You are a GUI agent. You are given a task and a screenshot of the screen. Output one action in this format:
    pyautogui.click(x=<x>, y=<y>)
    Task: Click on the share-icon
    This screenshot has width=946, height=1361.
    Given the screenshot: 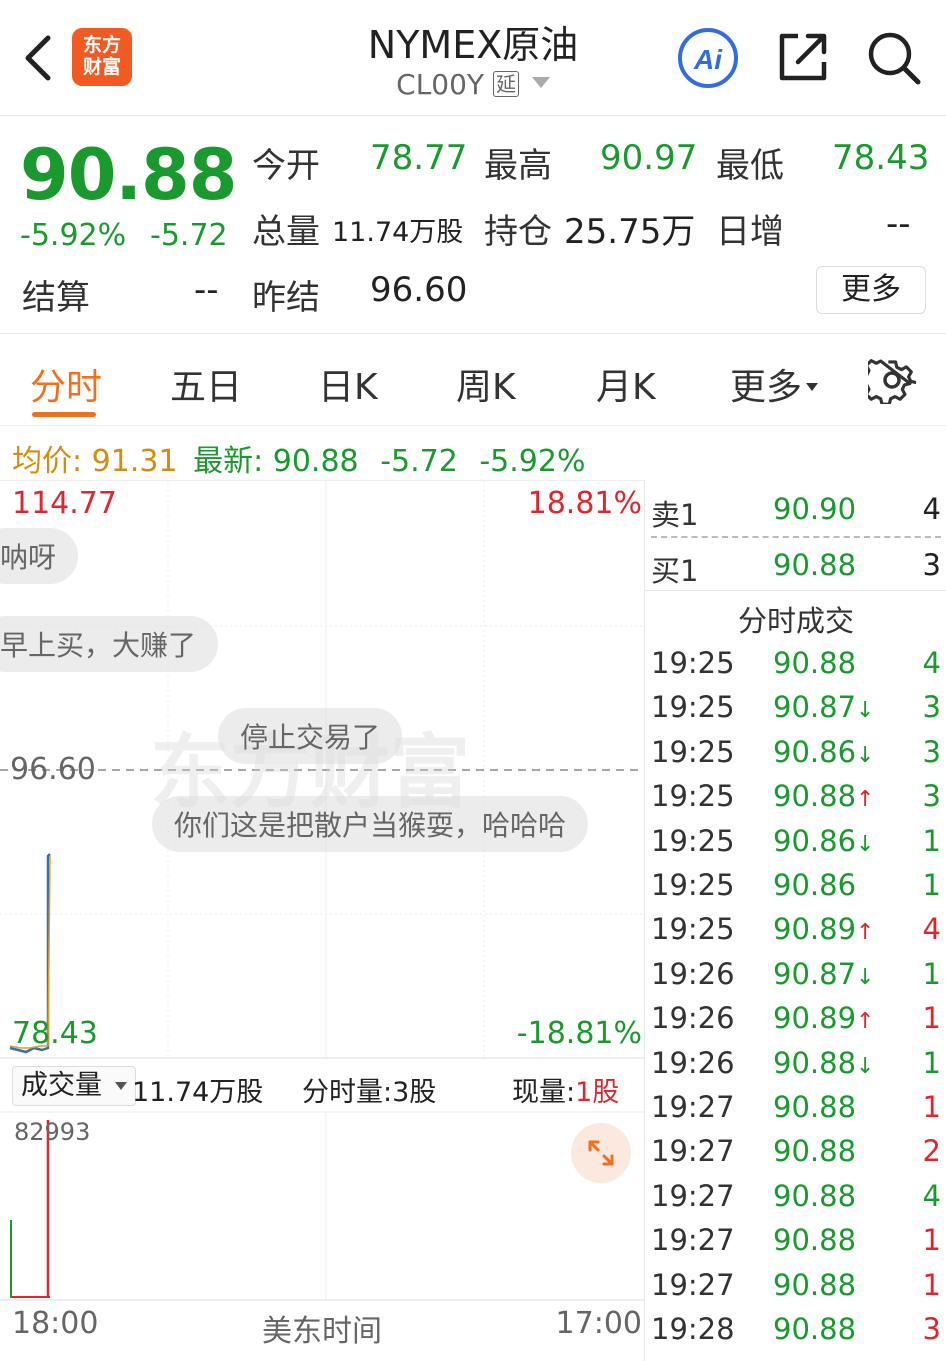 What is the action you would take?
    pyautogui.click(x=803, y=57)
    